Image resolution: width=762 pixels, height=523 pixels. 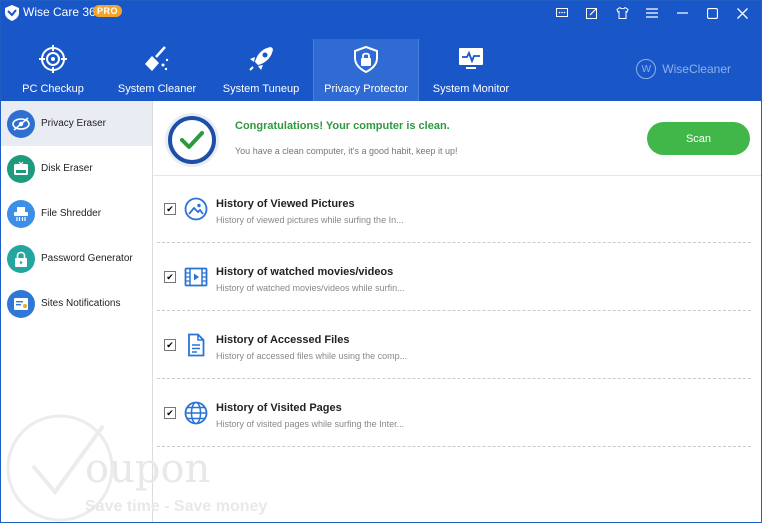 What do you see at coordinates (592, 13) in the screenshot?
I see `edit-icon` at bounding box center [592, 13].